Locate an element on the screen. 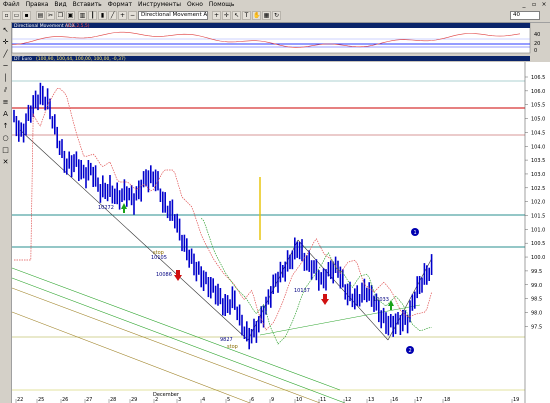  price-label: 106.0 is located at coordinates (538, 92).